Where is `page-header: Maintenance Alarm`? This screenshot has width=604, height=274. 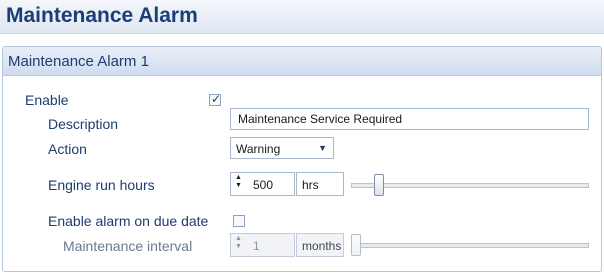 page-header: Maintenance Alarm is located at coordinates (302, 17).